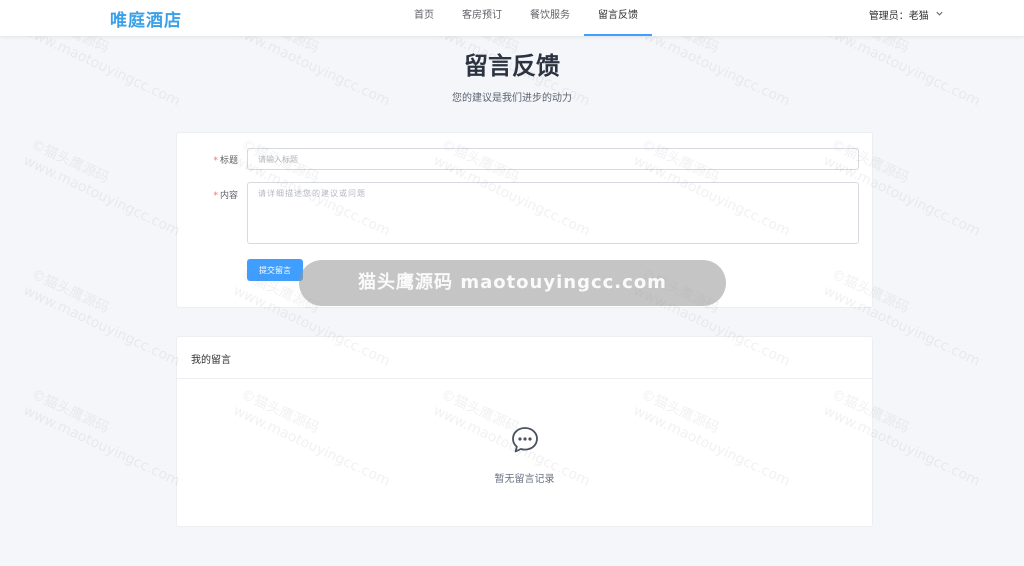 The image size is (1024, 566). What do you see at coordinates (424, 18) in the screenshot?
I see `nav-item-home: 首页` at bounding box center [424, 18].